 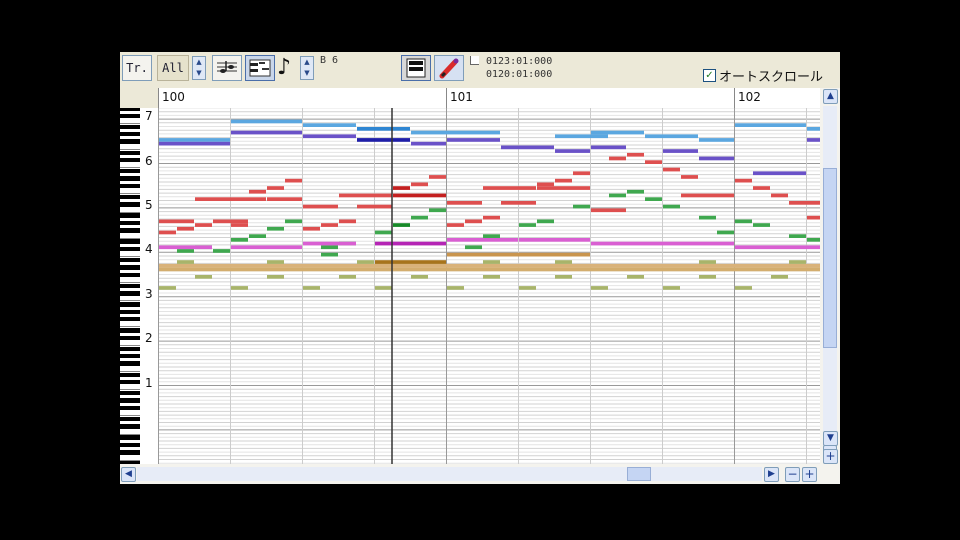 What do you see at coordinates (792, 474) in the screenshot?
I see `zoom-out-horizontal-icon: −` at bounding box center [792, 474].